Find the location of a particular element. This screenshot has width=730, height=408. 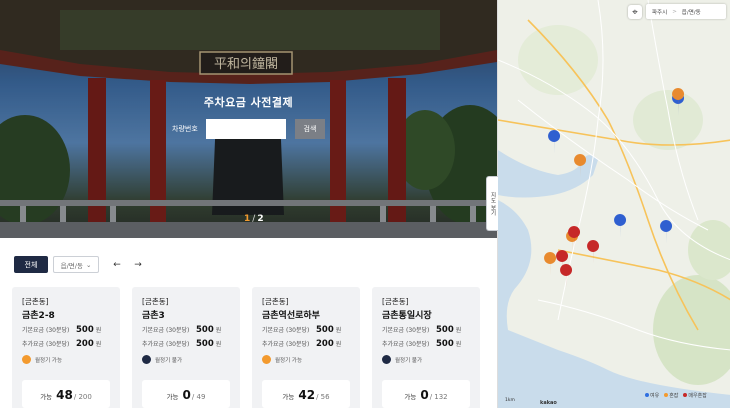

total-capacity: / 200 is located at coordinates (82, 397).